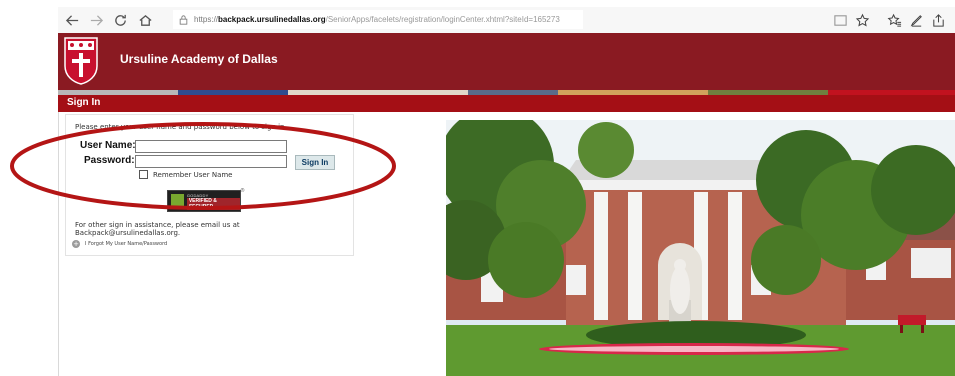  I want to click on username-label: User Name:, so click(108, 145).